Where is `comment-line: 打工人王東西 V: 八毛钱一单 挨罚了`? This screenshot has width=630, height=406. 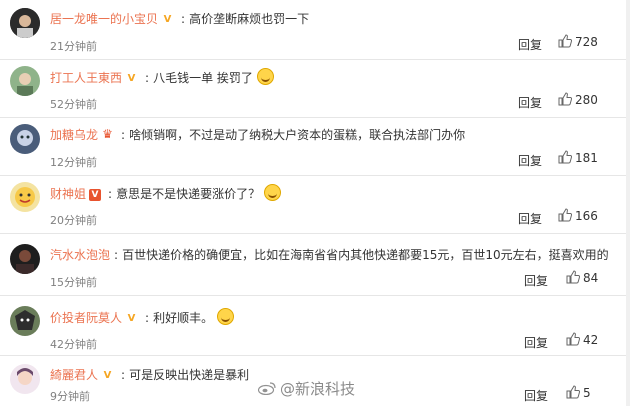 comment-line: 打工人王東西 V: 八毛钱一单 挨罚了 is located at coordinates (162, 77).